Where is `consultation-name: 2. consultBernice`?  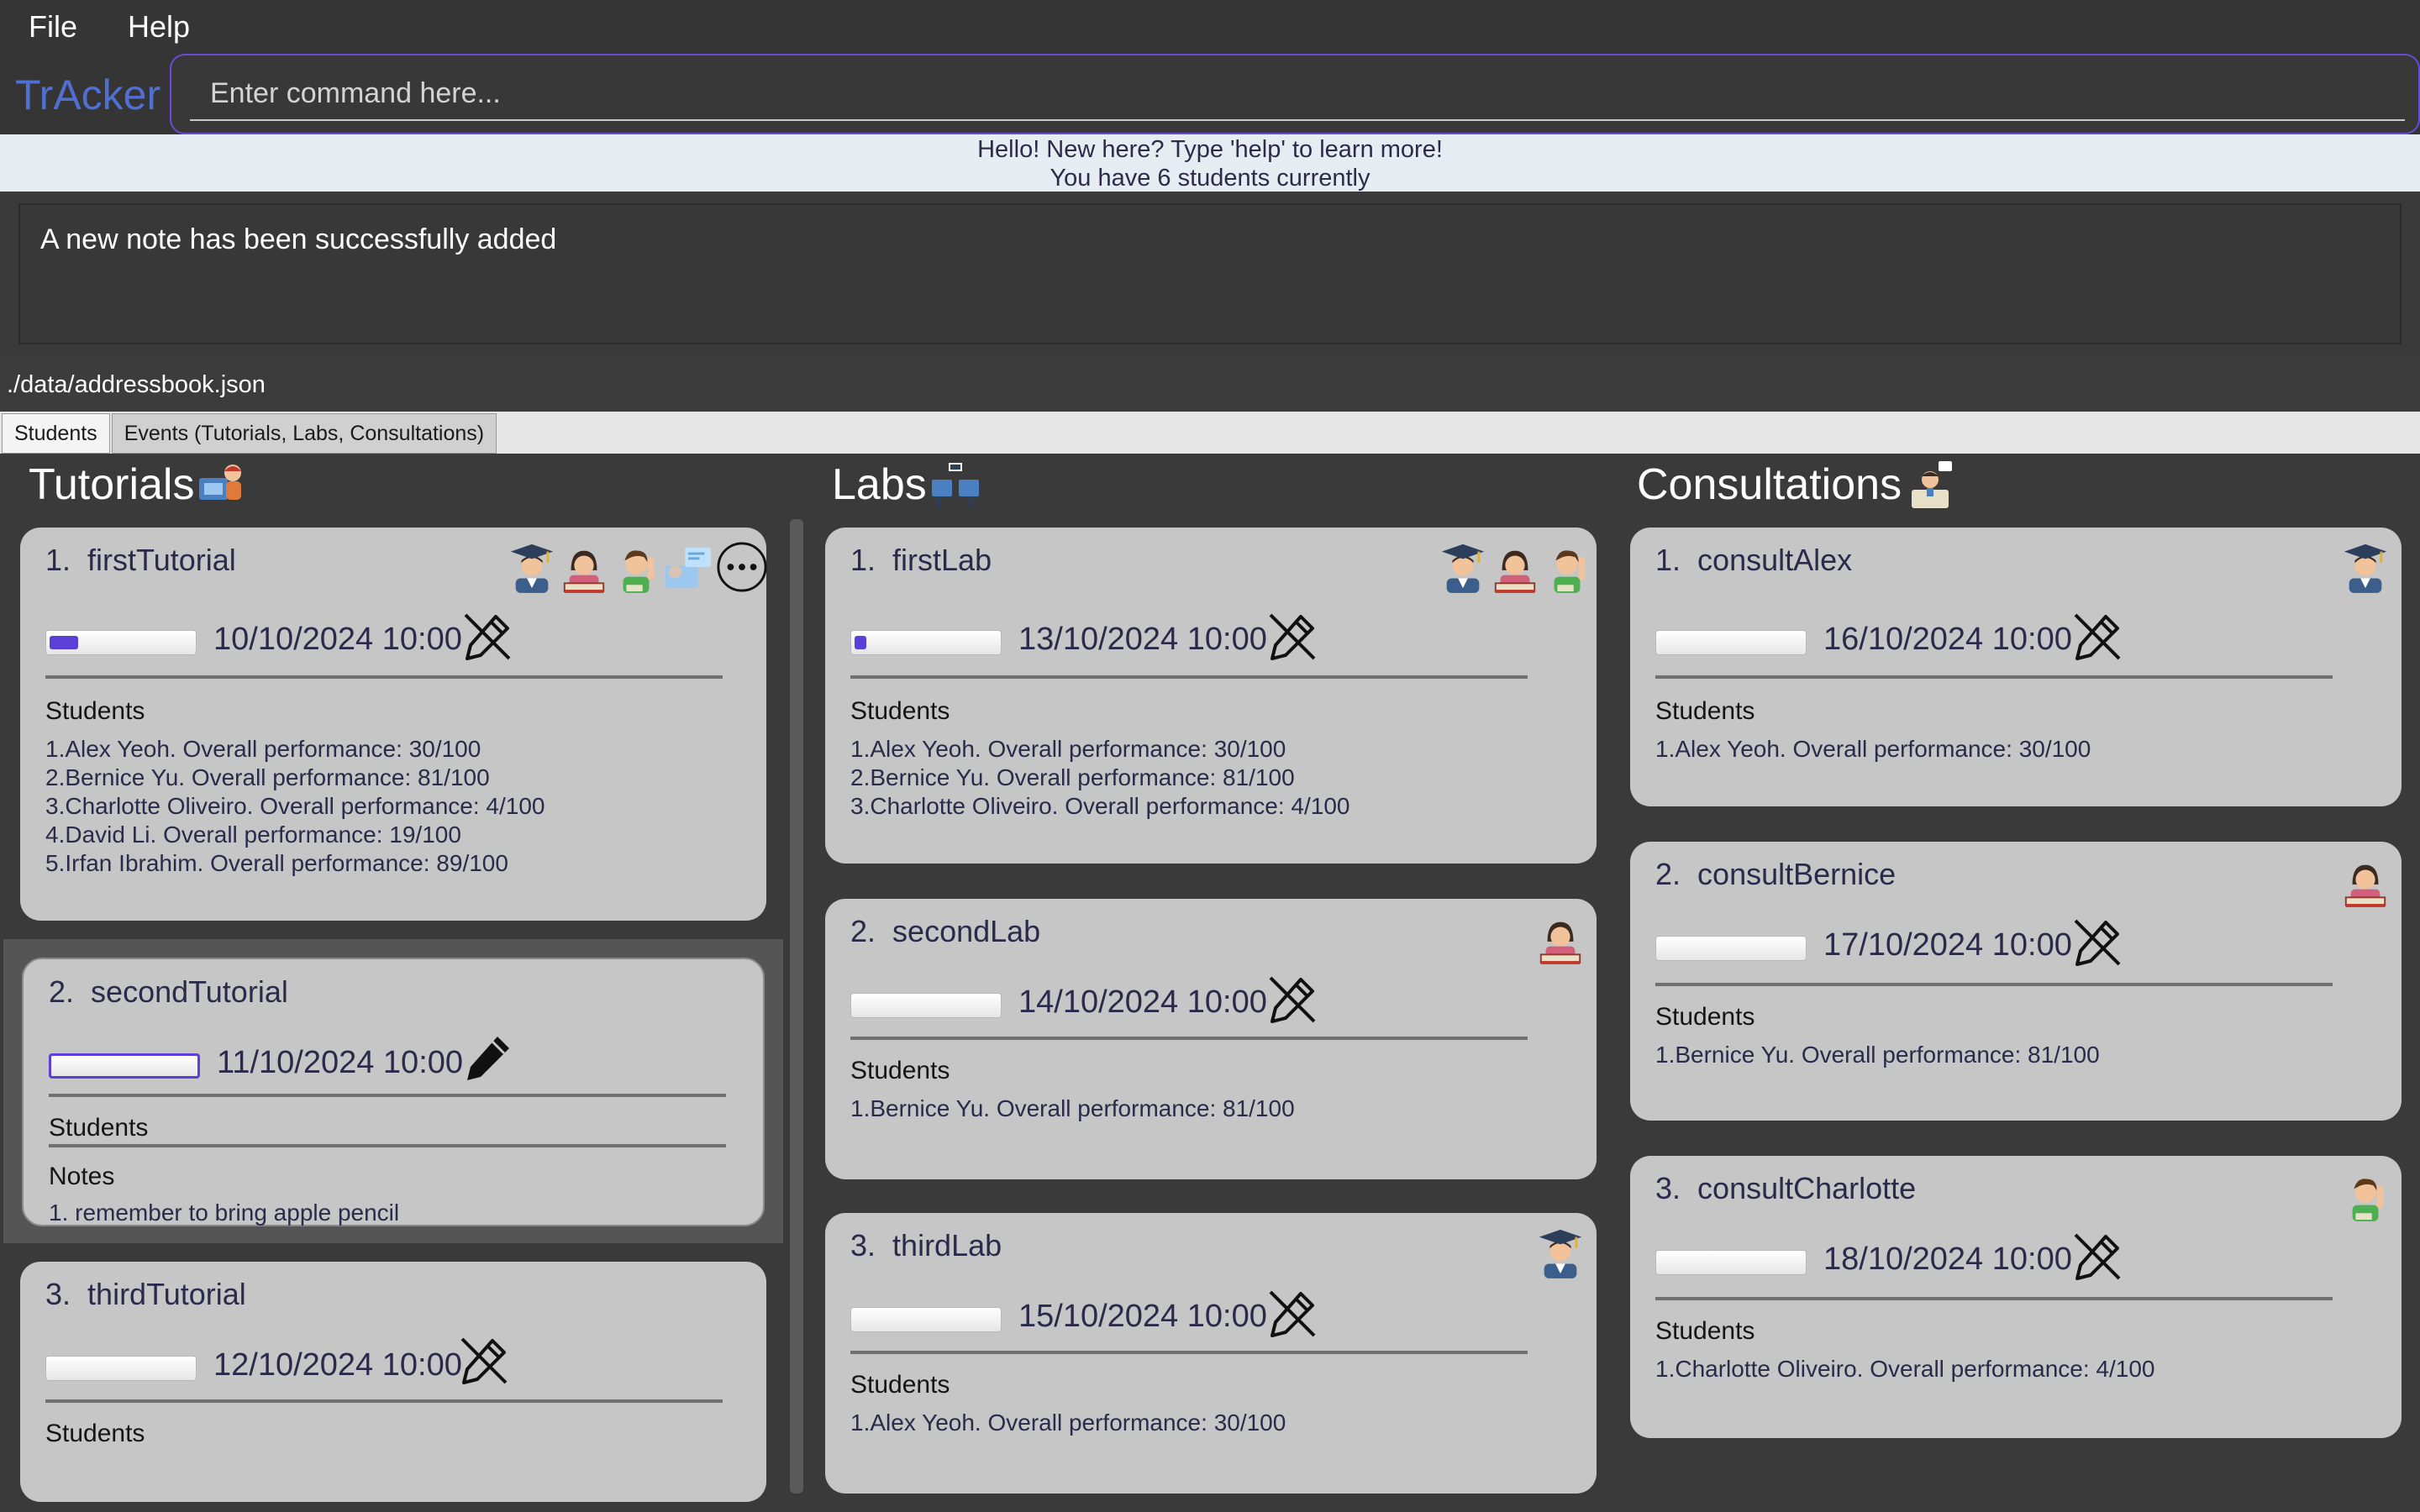
consultation-name: 2. consultBernice is located at coordinates (1776, 874).